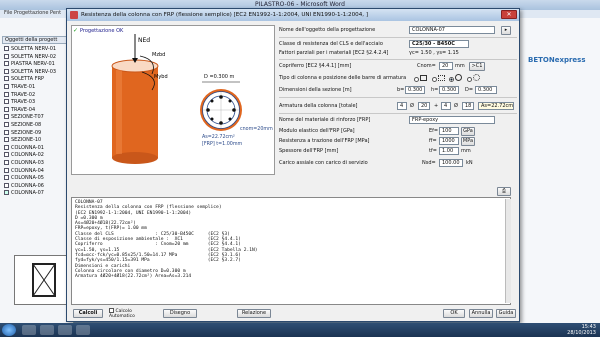  Describe the element at coordinates (27, 163) in the screenshot. I see `tree-item-label: COLONNA-03` at that location.